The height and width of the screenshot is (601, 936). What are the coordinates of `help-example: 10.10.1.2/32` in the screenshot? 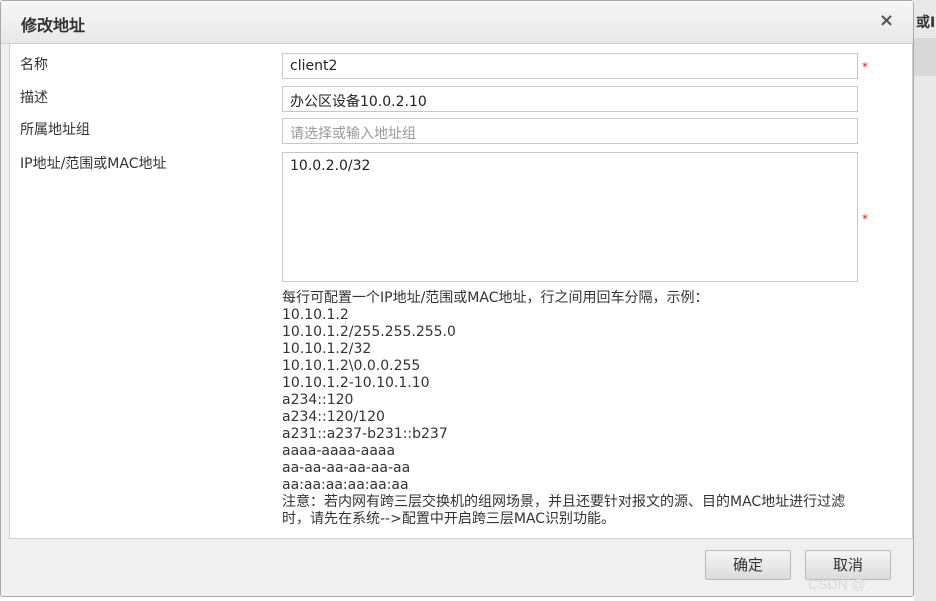 It's located at (327, 349).